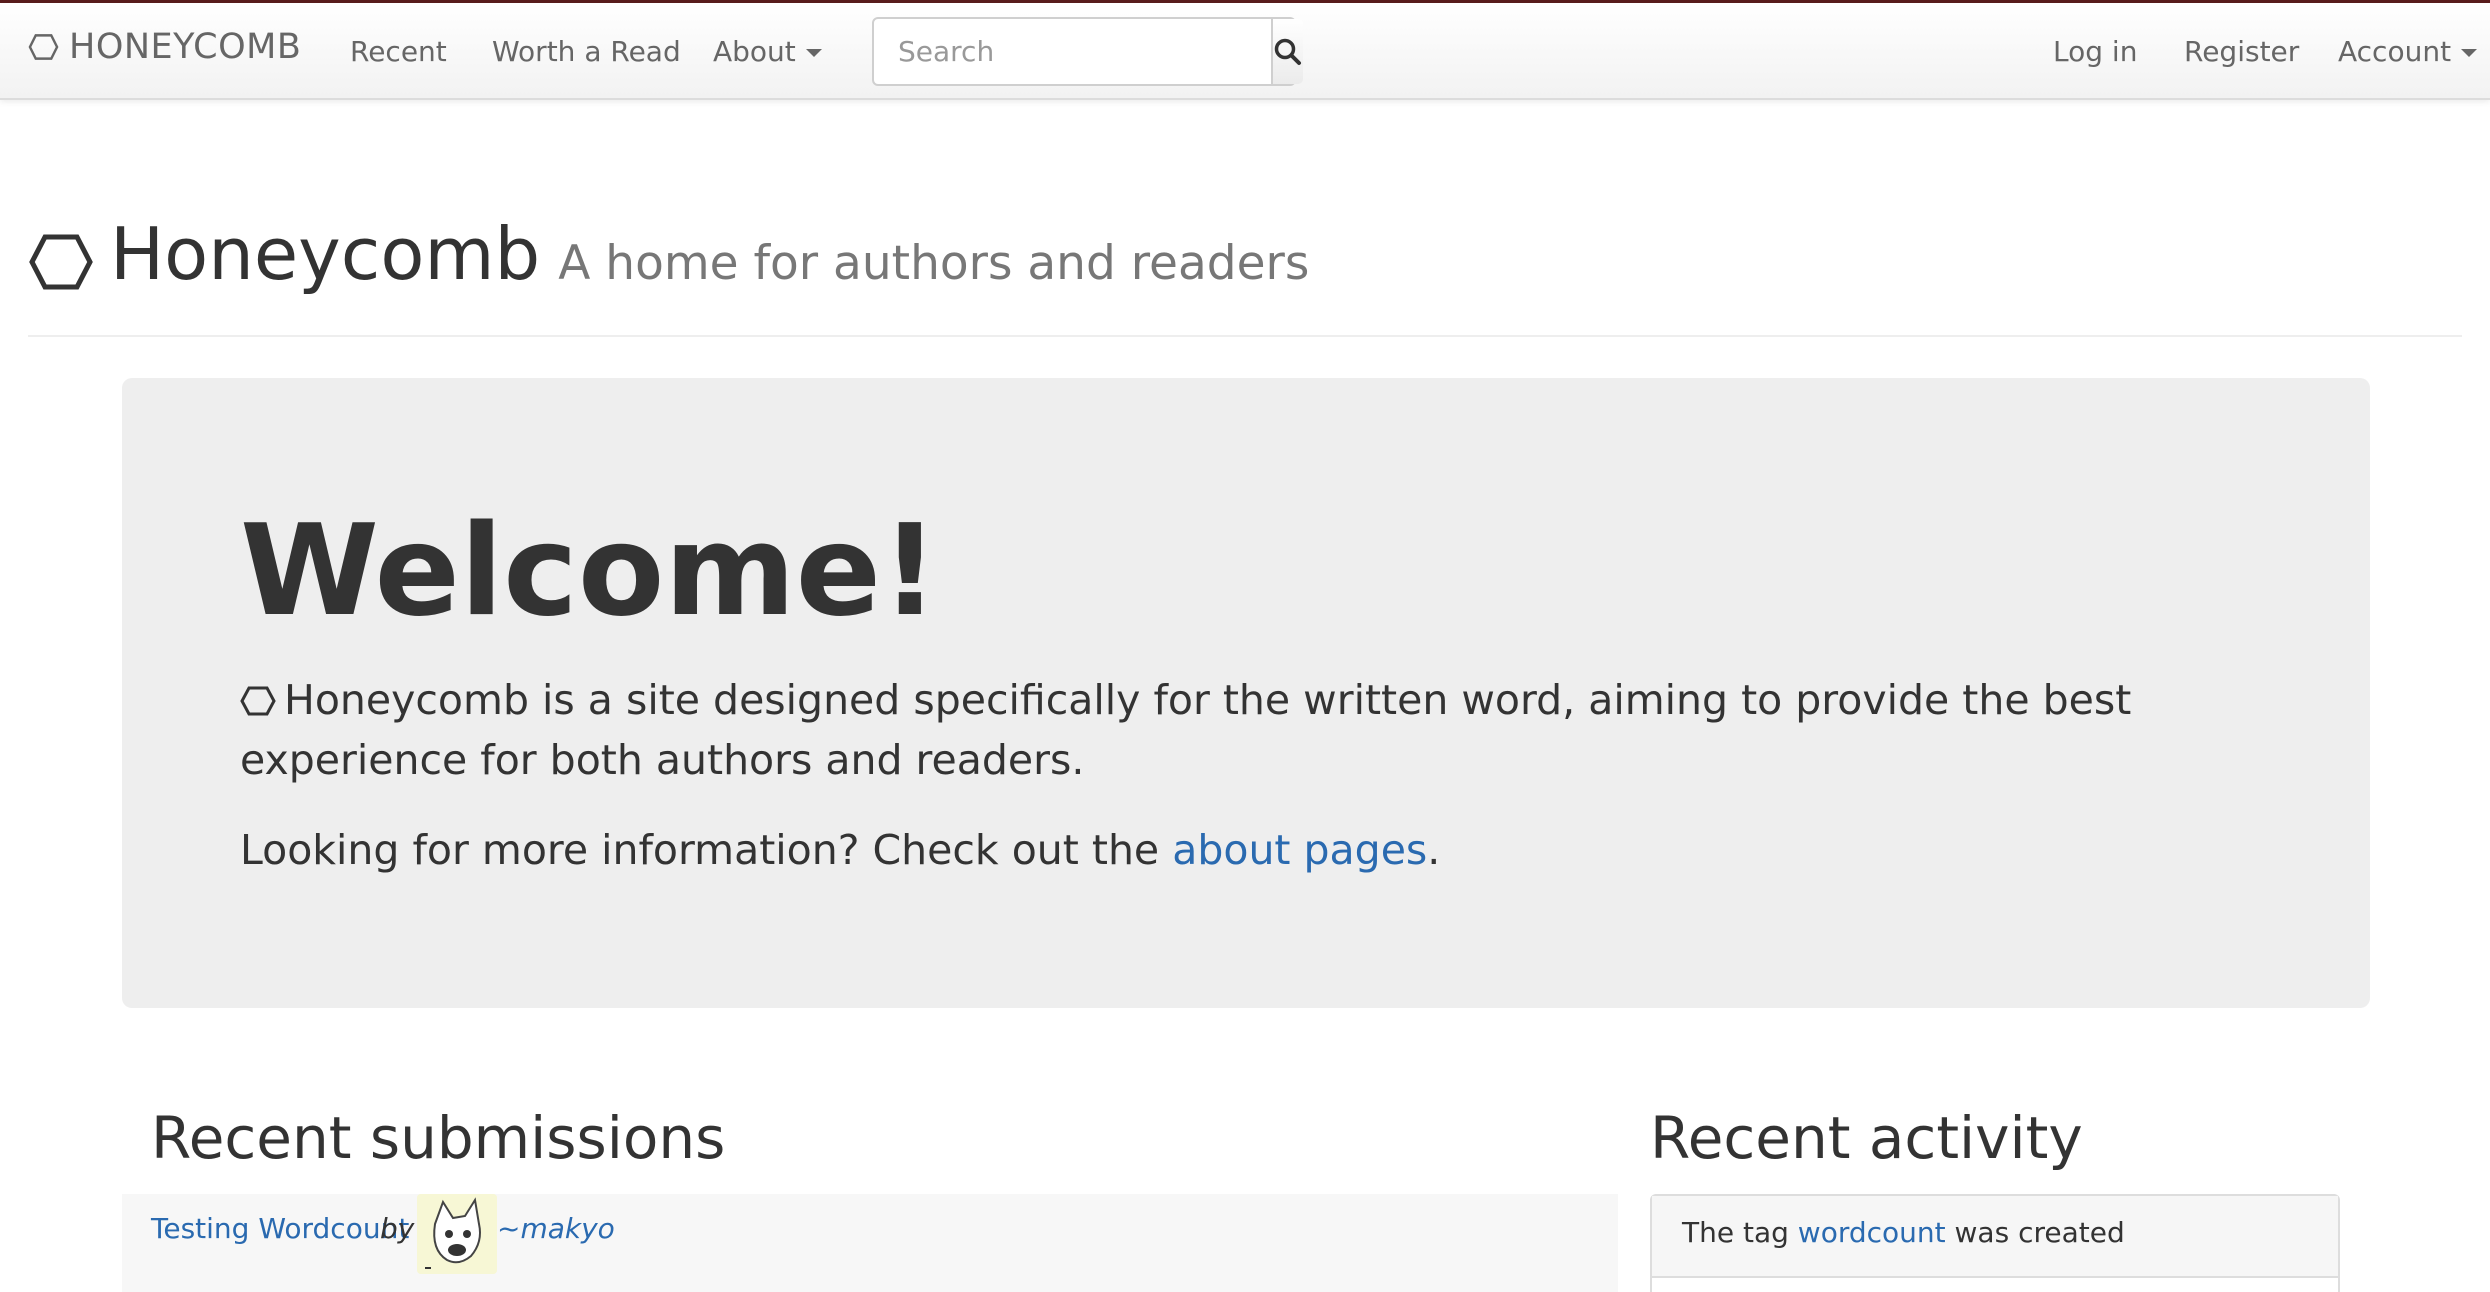 The image size is (2490, 1292). I want to click on activity-prefix: The tag, so click(1740, 1232).